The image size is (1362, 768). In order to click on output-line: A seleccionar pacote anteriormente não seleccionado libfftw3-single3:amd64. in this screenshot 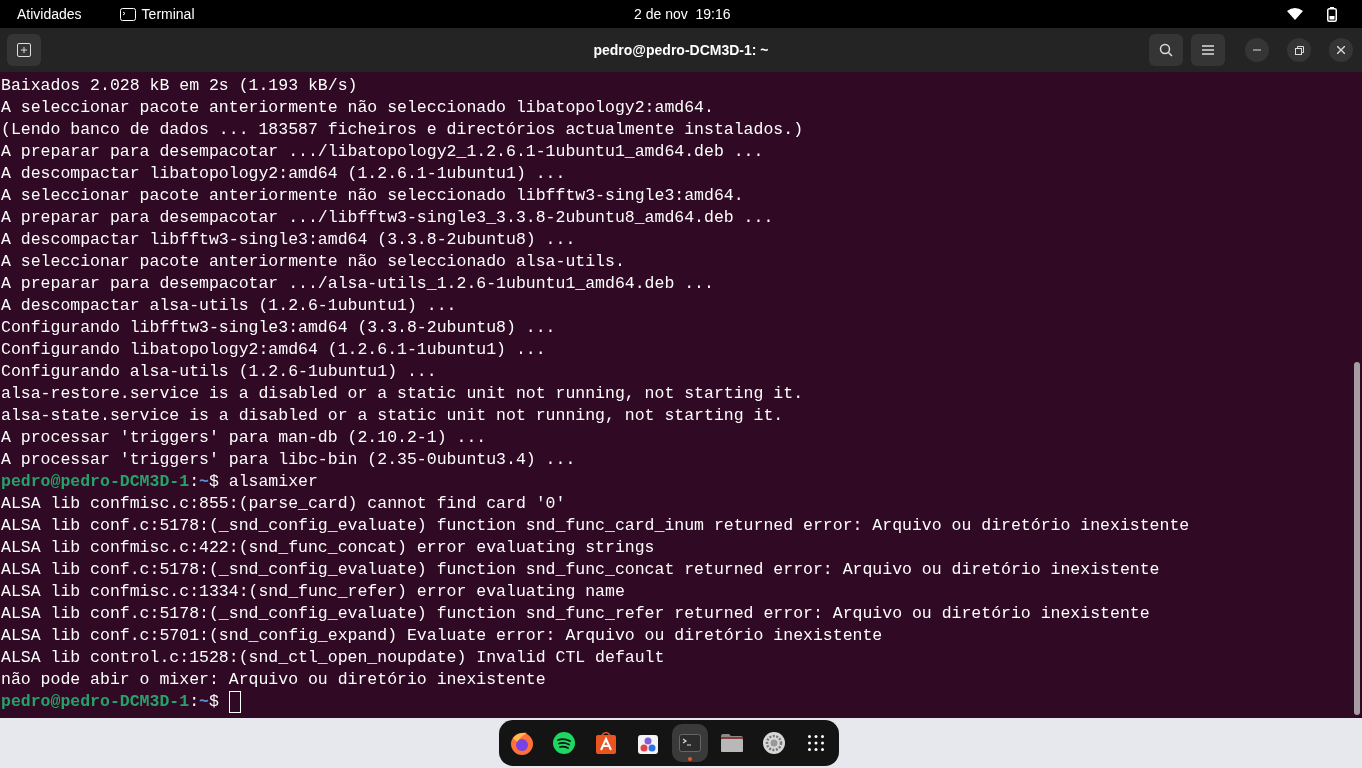, I will do `click(372, 196)`.